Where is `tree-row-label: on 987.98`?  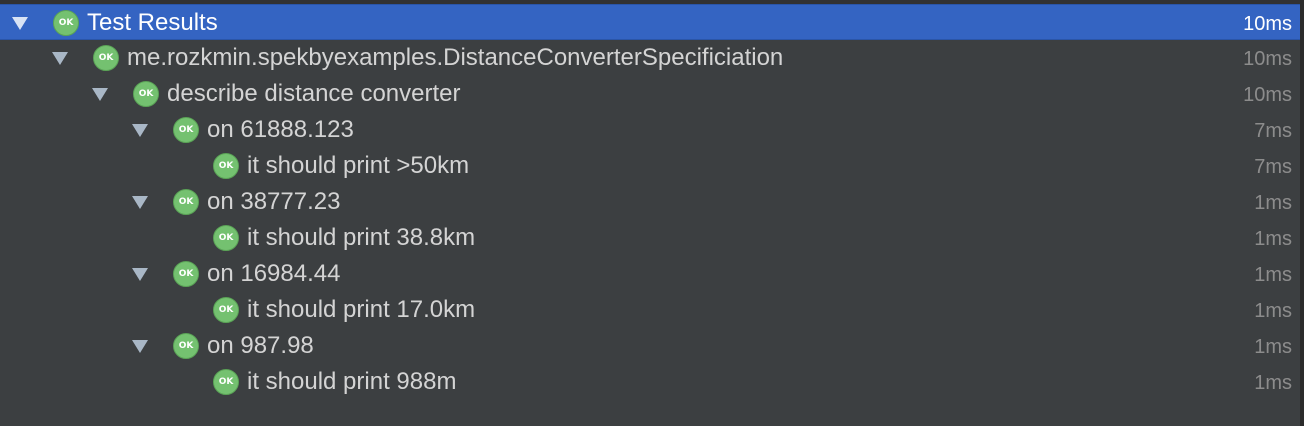 tree-row-label: on 987.98 is located at coordinates (260, 345).